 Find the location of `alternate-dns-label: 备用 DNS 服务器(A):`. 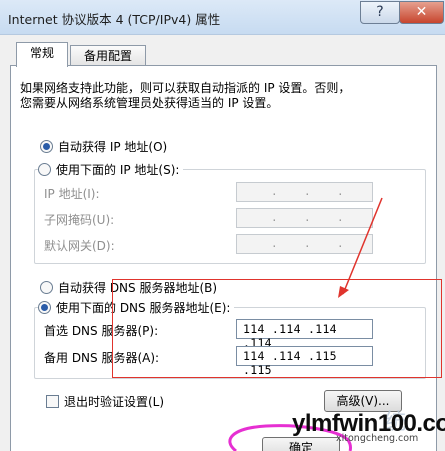

alternate-dns-label: 备用 DNS 服务器(A): is located at coordinates (102, 358).